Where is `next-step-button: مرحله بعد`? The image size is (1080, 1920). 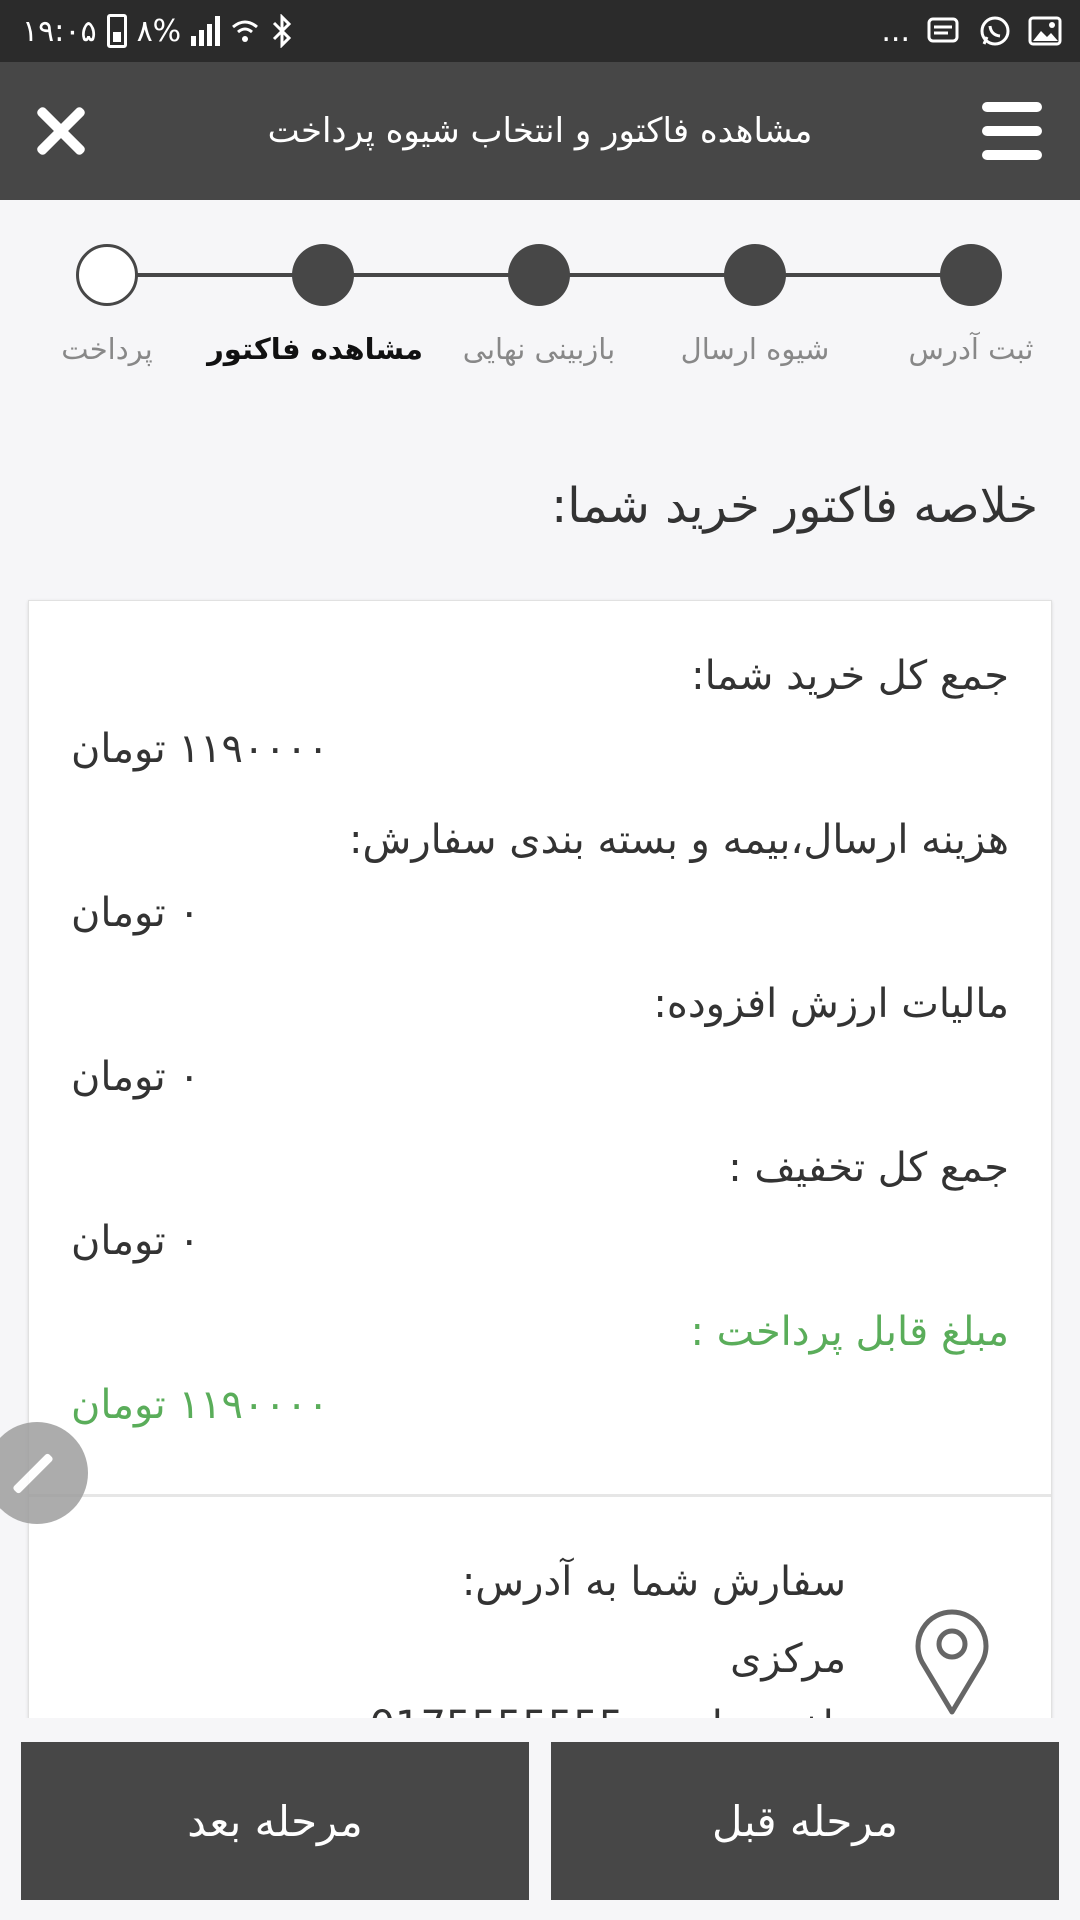 next-step-button: مرحله بعد is located at coordinates (275, 1821).